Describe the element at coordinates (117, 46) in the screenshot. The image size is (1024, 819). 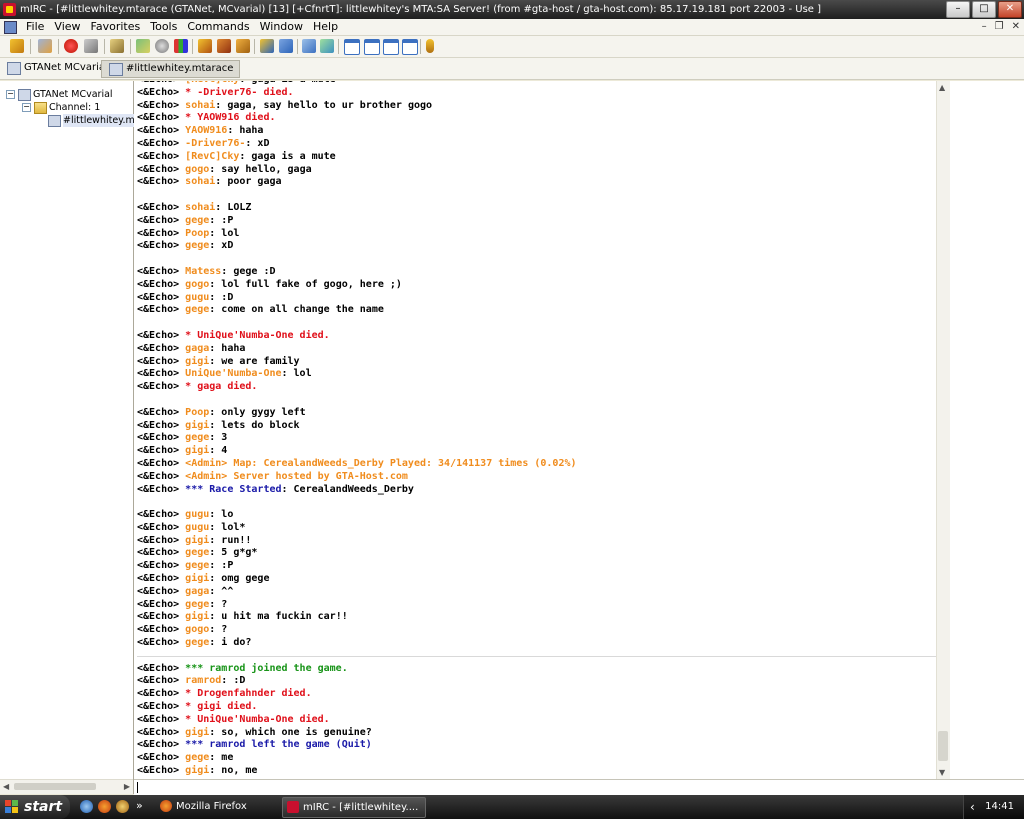
I see `address-book-icon` at that location.